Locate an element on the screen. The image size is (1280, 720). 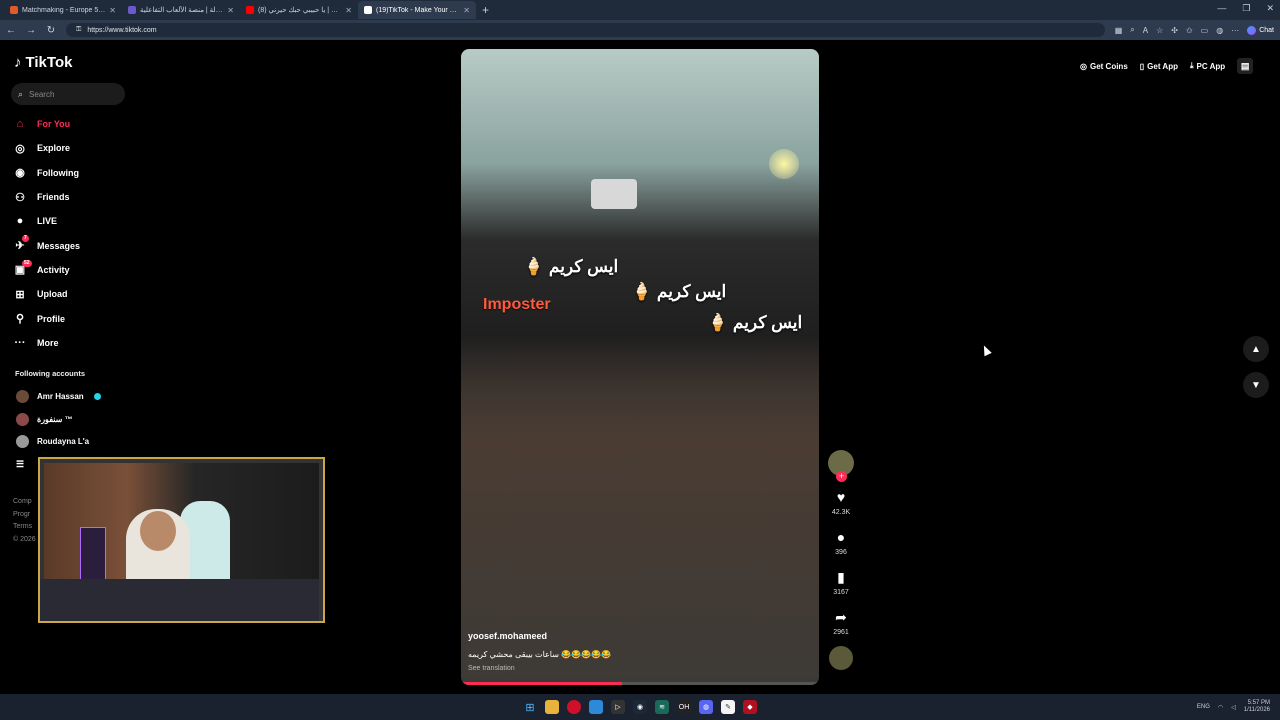
apps-icon: ▦ is located at coordinates (1119, 30).